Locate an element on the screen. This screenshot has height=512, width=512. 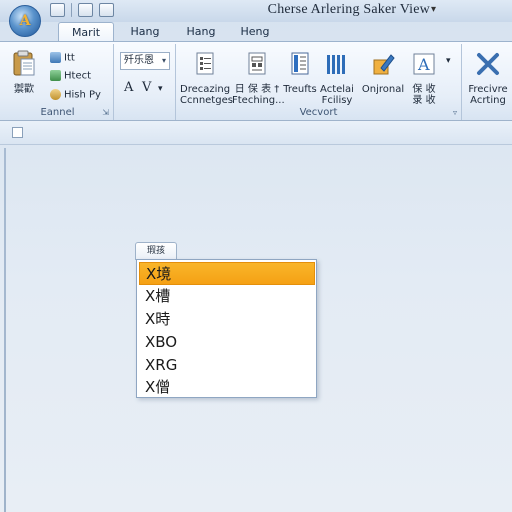
document-list-icon is located at coordinates (205, 63).